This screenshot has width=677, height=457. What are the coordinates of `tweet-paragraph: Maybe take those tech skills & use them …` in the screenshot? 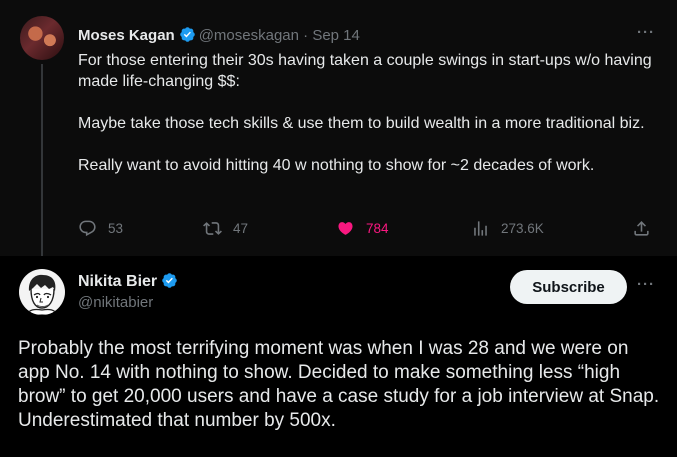 It's located at (361, 123).